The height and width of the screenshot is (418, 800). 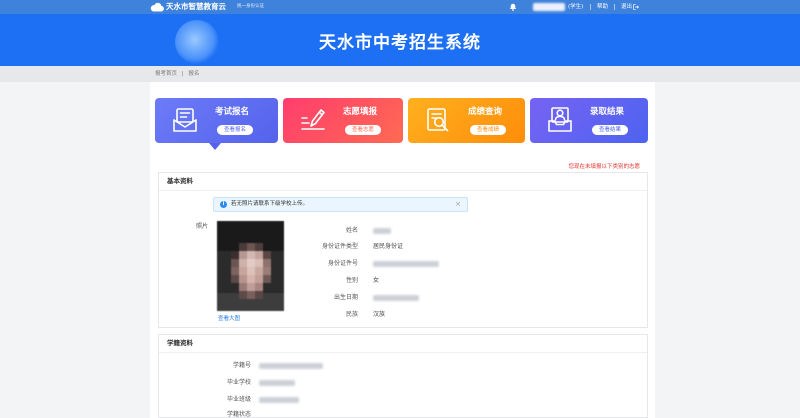 I want to click on card-title: 成绩查询, so click(x=485, y=112).